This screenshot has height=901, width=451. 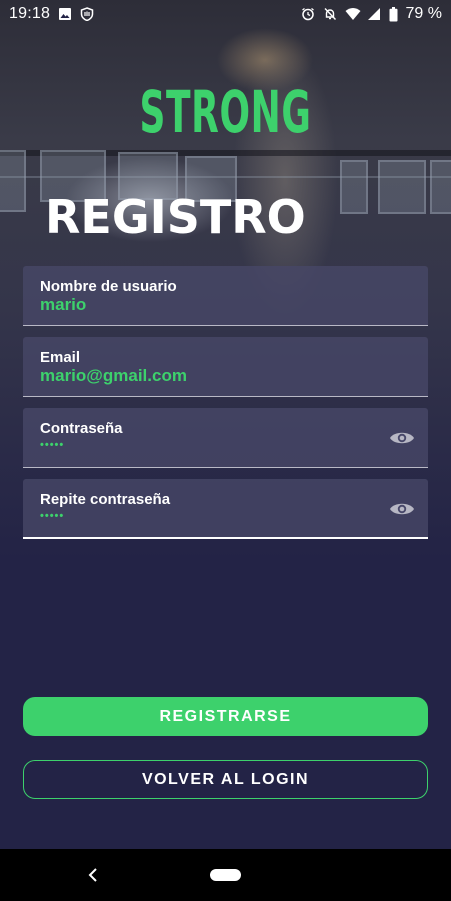 I want to click on register-button: REGISTRARSE, so click(x=225, y=716).